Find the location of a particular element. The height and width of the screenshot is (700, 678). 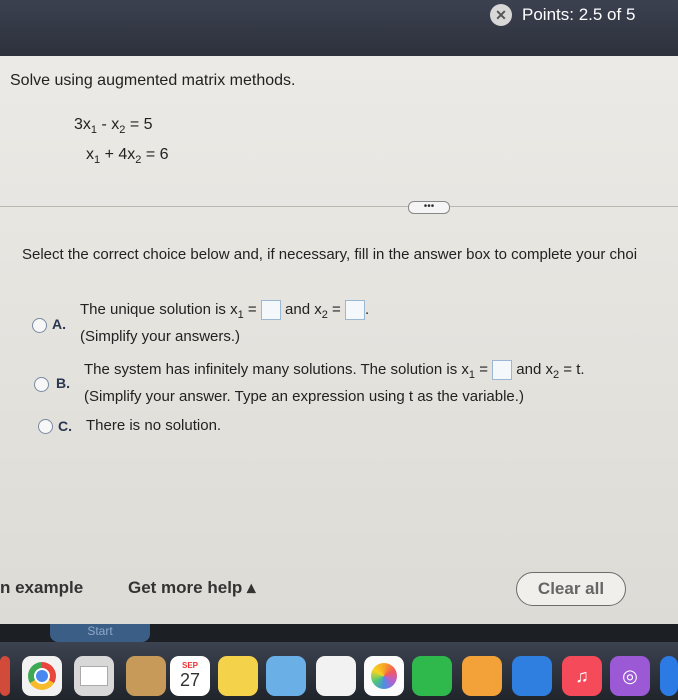

answer-box-a-x1 is located at coordinates (270, 310).